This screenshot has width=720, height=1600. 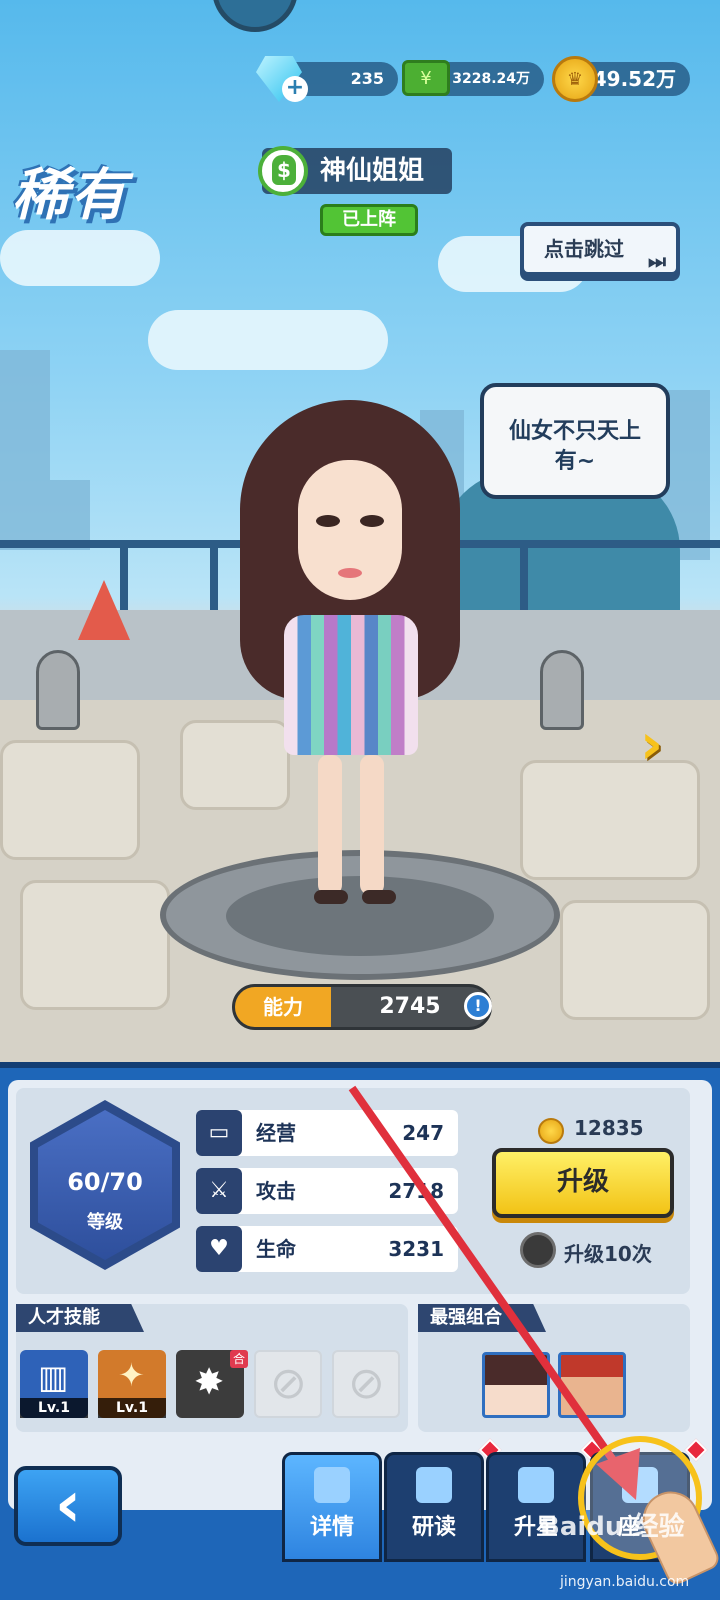 I want to click on watermark: Baidu 经验, so click(x=612, y=1527).